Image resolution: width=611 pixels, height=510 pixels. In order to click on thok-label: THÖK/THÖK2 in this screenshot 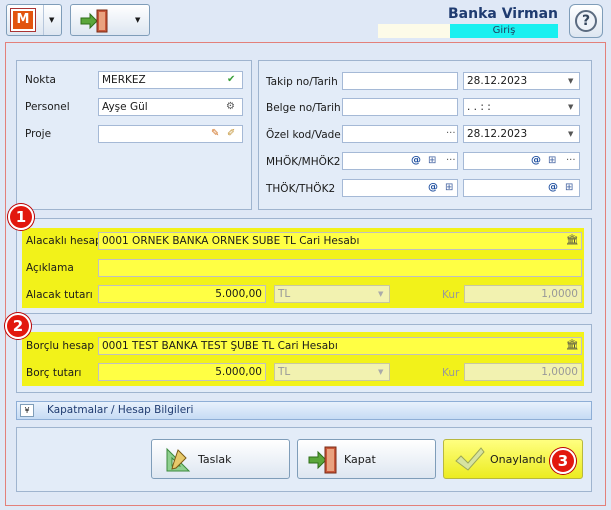, I will do `click(301, 189)`.